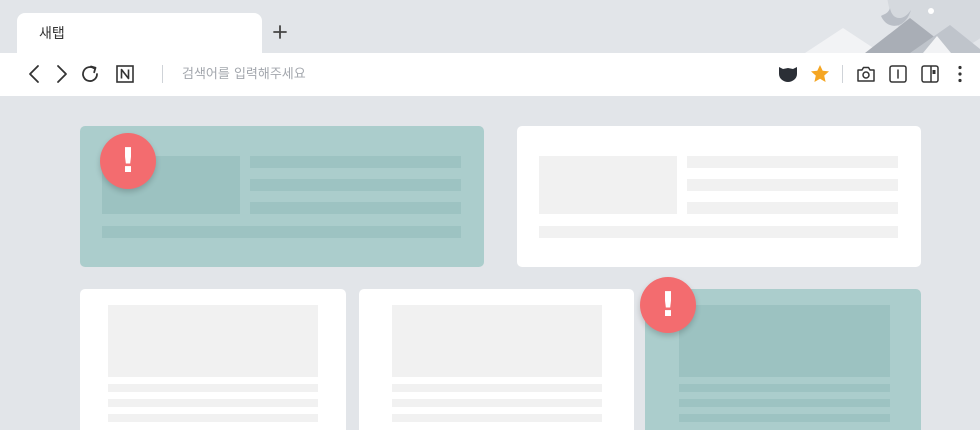  I want to click on naver-home-icon, so click(125, 74).